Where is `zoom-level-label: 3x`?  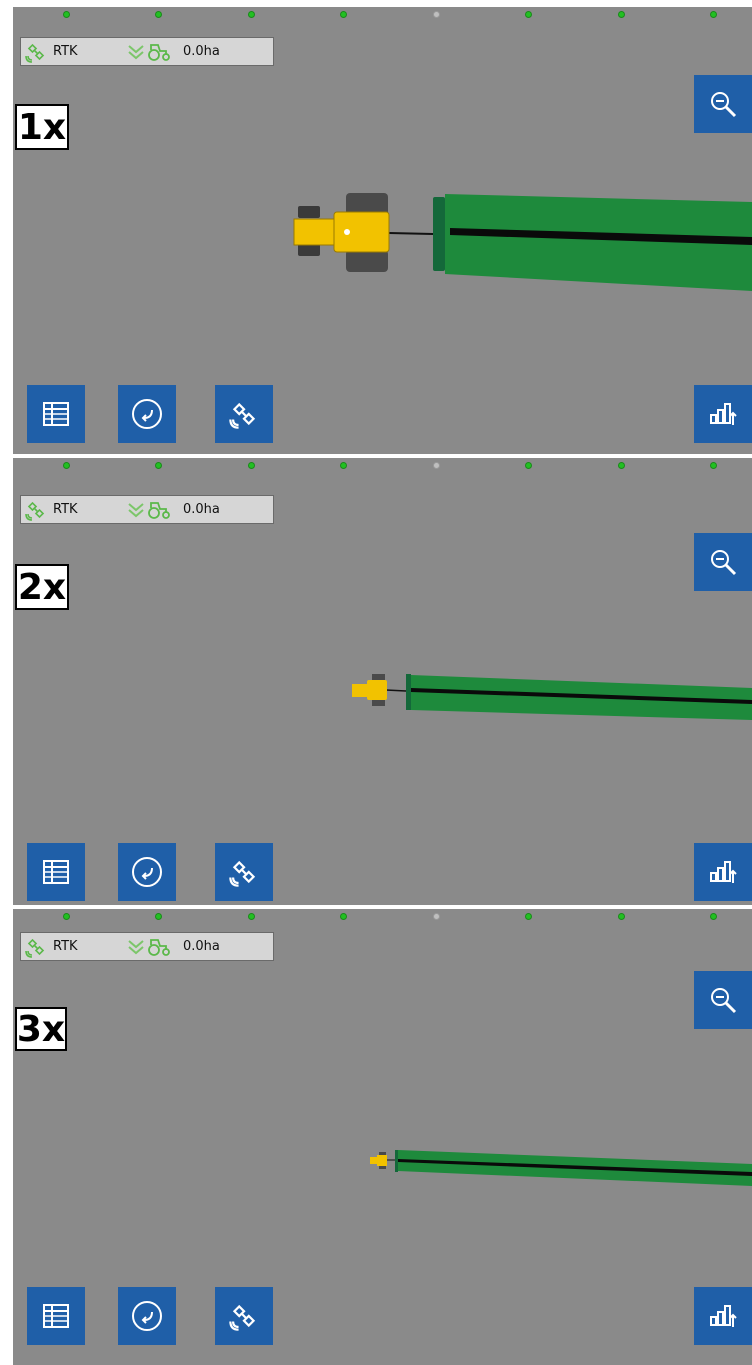 zoom-level-label: 3x is located at coordinates (41, 1029).